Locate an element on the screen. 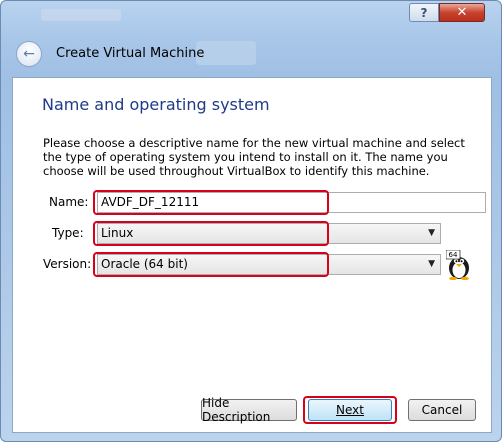 Image resolution: width=502 pixels, height=442 pixels. close-button: ✕ is located at coordinates (462, 12).